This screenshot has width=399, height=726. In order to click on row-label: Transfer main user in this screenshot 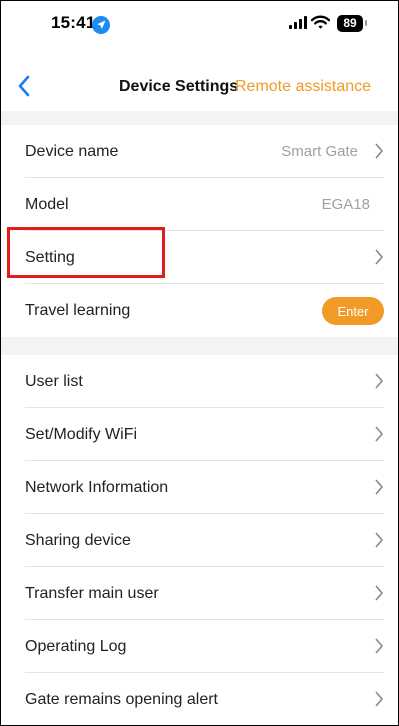, I will do `click(92, 593)`.